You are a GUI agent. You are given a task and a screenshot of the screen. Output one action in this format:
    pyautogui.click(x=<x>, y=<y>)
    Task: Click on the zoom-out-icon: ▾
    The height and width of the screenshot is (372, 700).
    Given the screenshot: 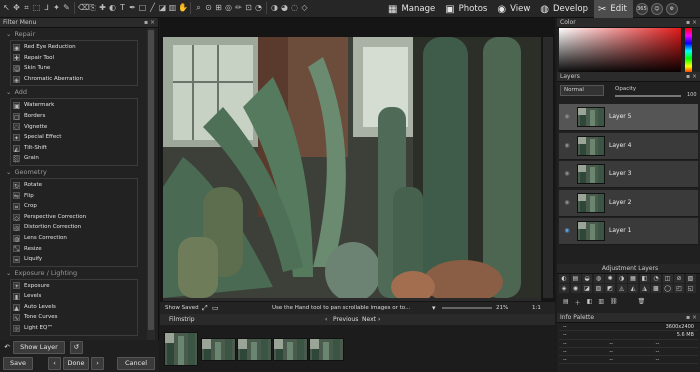 What is the action you would take?
    pyautogui.click(x=434, y=308)
    